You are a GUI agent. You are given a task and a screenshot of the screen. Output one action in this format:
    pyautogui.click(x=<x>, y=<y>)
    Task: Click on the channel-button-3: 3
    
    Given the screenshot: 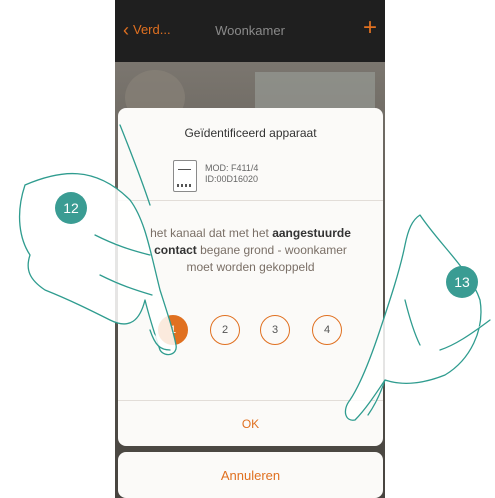 What is the action you would take?
    pyautogui.click(x=275, y=330)
    